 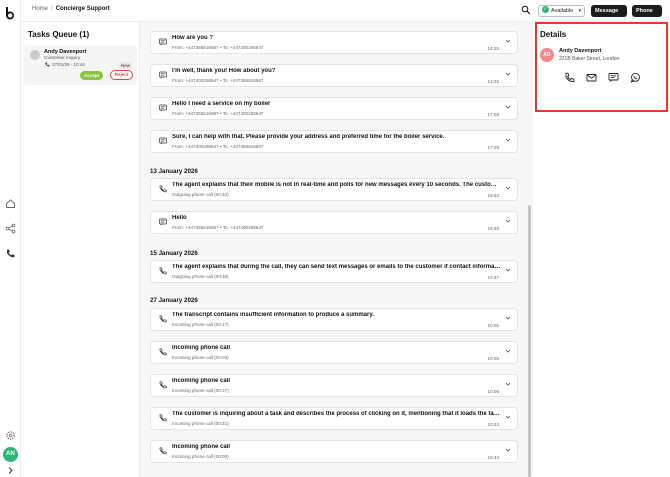 What do you see at coordinates (82, 9) in the screenshot?
I see `breadcrumb-current: Concierge Support` at bounding box center [82, 9].